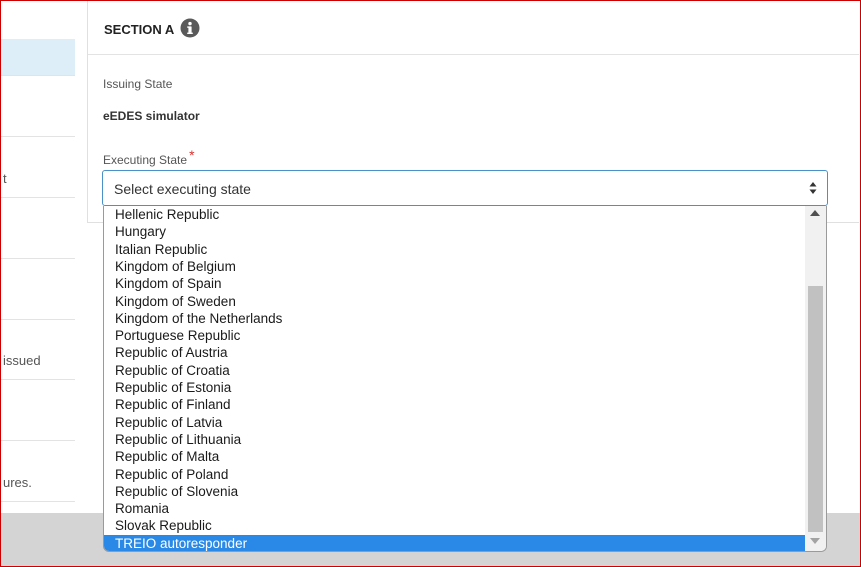 The width and height of the screenshot is (861, 567). Describe the element at coordinates (813, 188) in the screenshot. I see `select-arrows-icon` at that location.